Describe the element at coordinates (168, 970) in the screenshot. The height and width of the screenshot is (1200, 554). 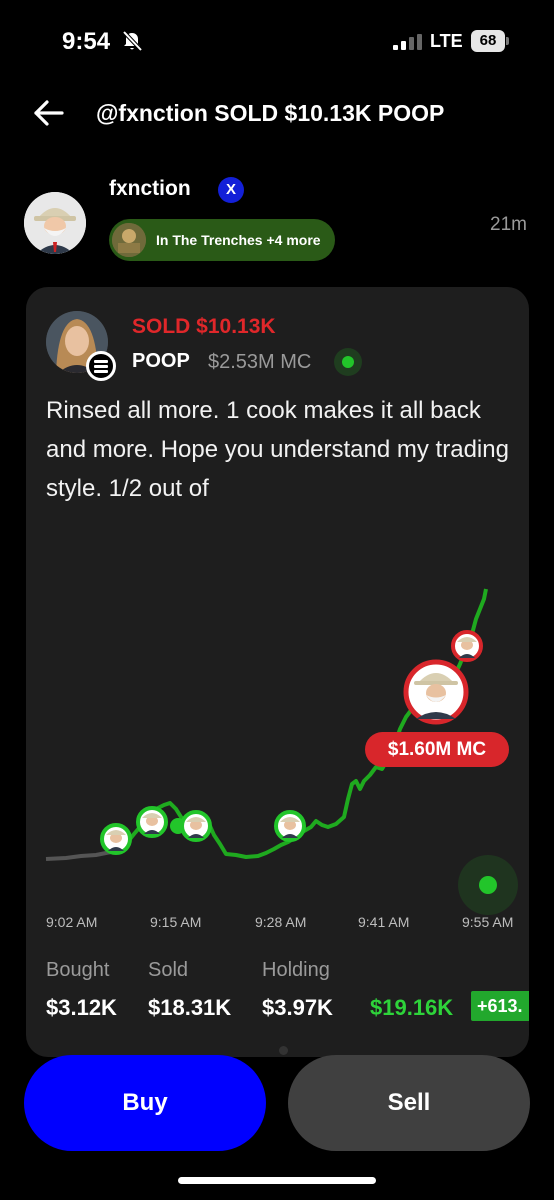
I see `sold-label: Sold` at that location.